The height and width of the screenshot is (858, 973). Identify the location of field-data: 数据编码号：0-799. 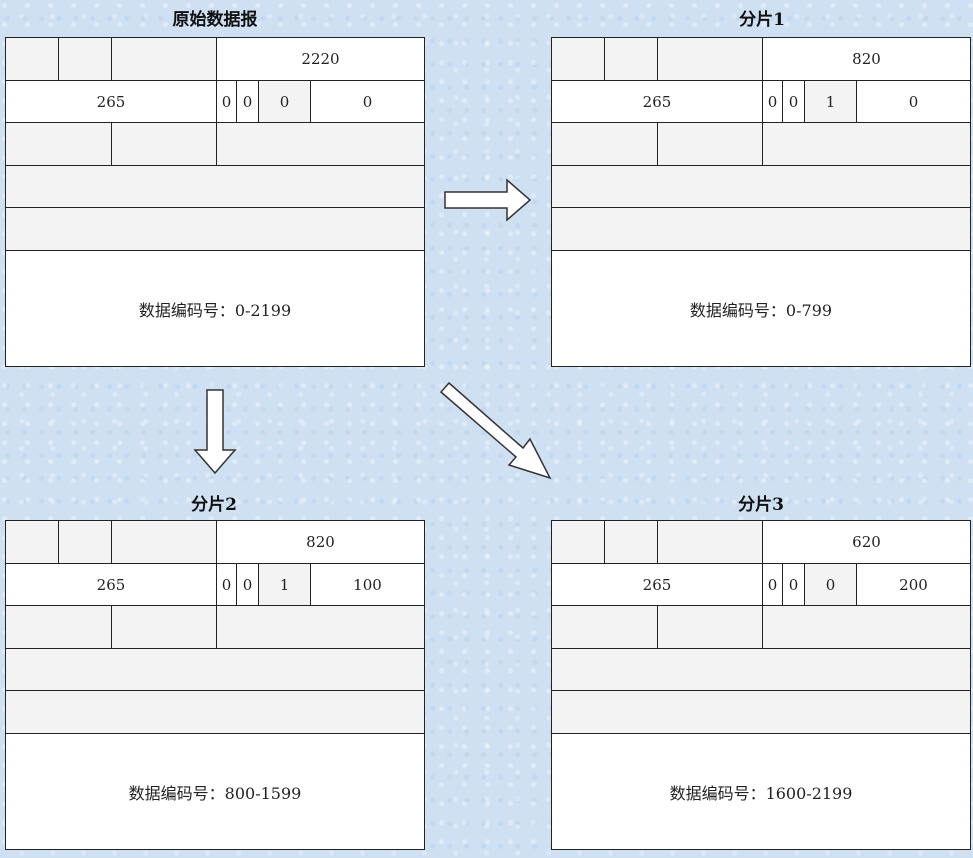
(761, 308).